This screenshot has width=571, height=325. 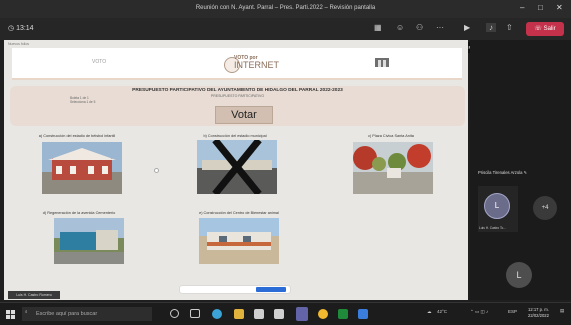 I want to click on reactions-icon: ☺, so click(x=400, y=27).